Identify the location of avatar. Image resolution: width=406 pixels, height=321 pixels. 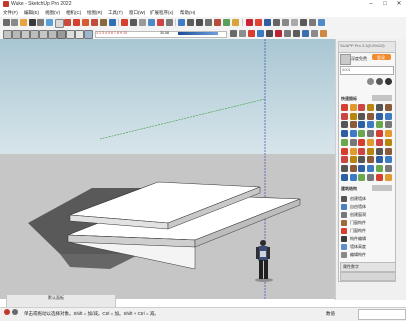
(345, 59).